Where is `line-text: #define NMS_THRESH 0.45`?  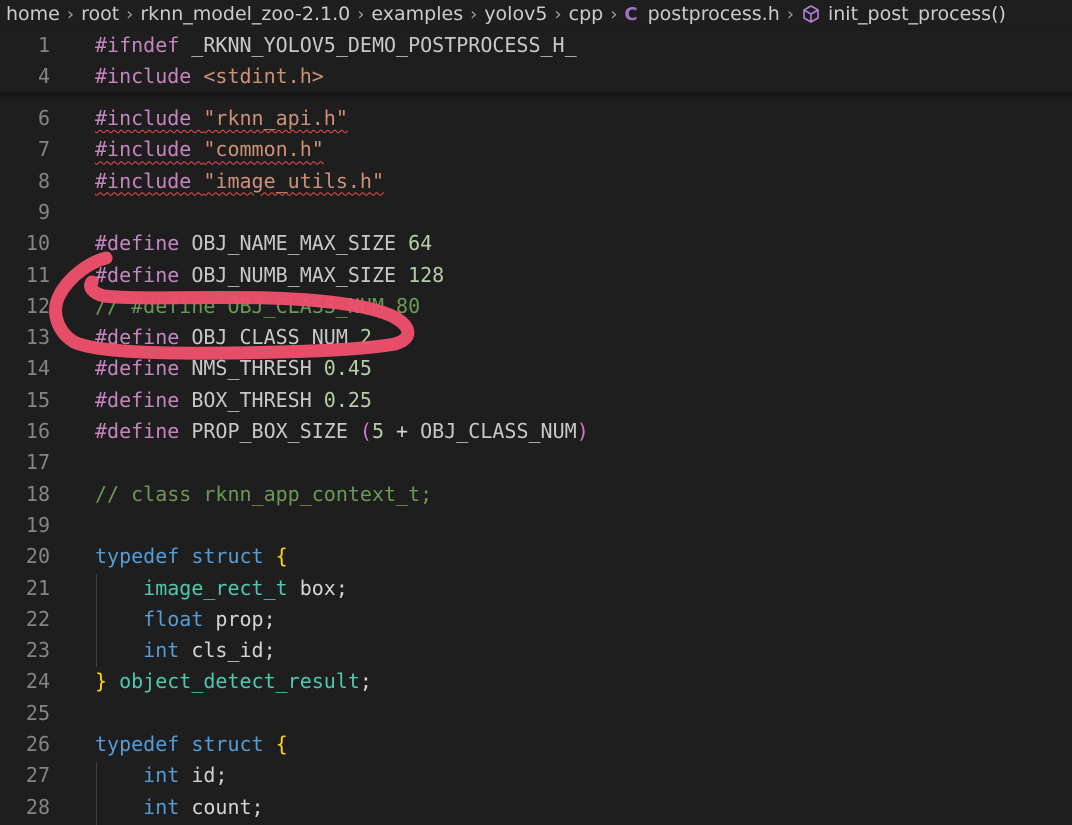 line-text: #define NMS_THRESH 0.45 is located at coordinates (233, 368).